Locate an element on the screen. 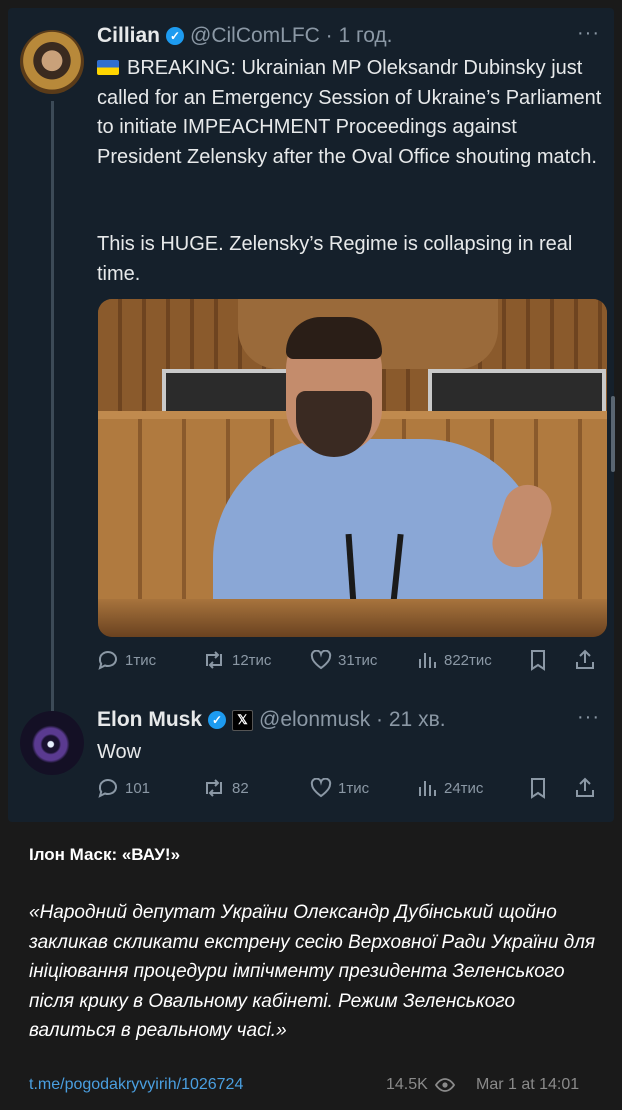  tweet2-handle-time: @elonmusk · 21 хв. is located at coordinates (352, 720).